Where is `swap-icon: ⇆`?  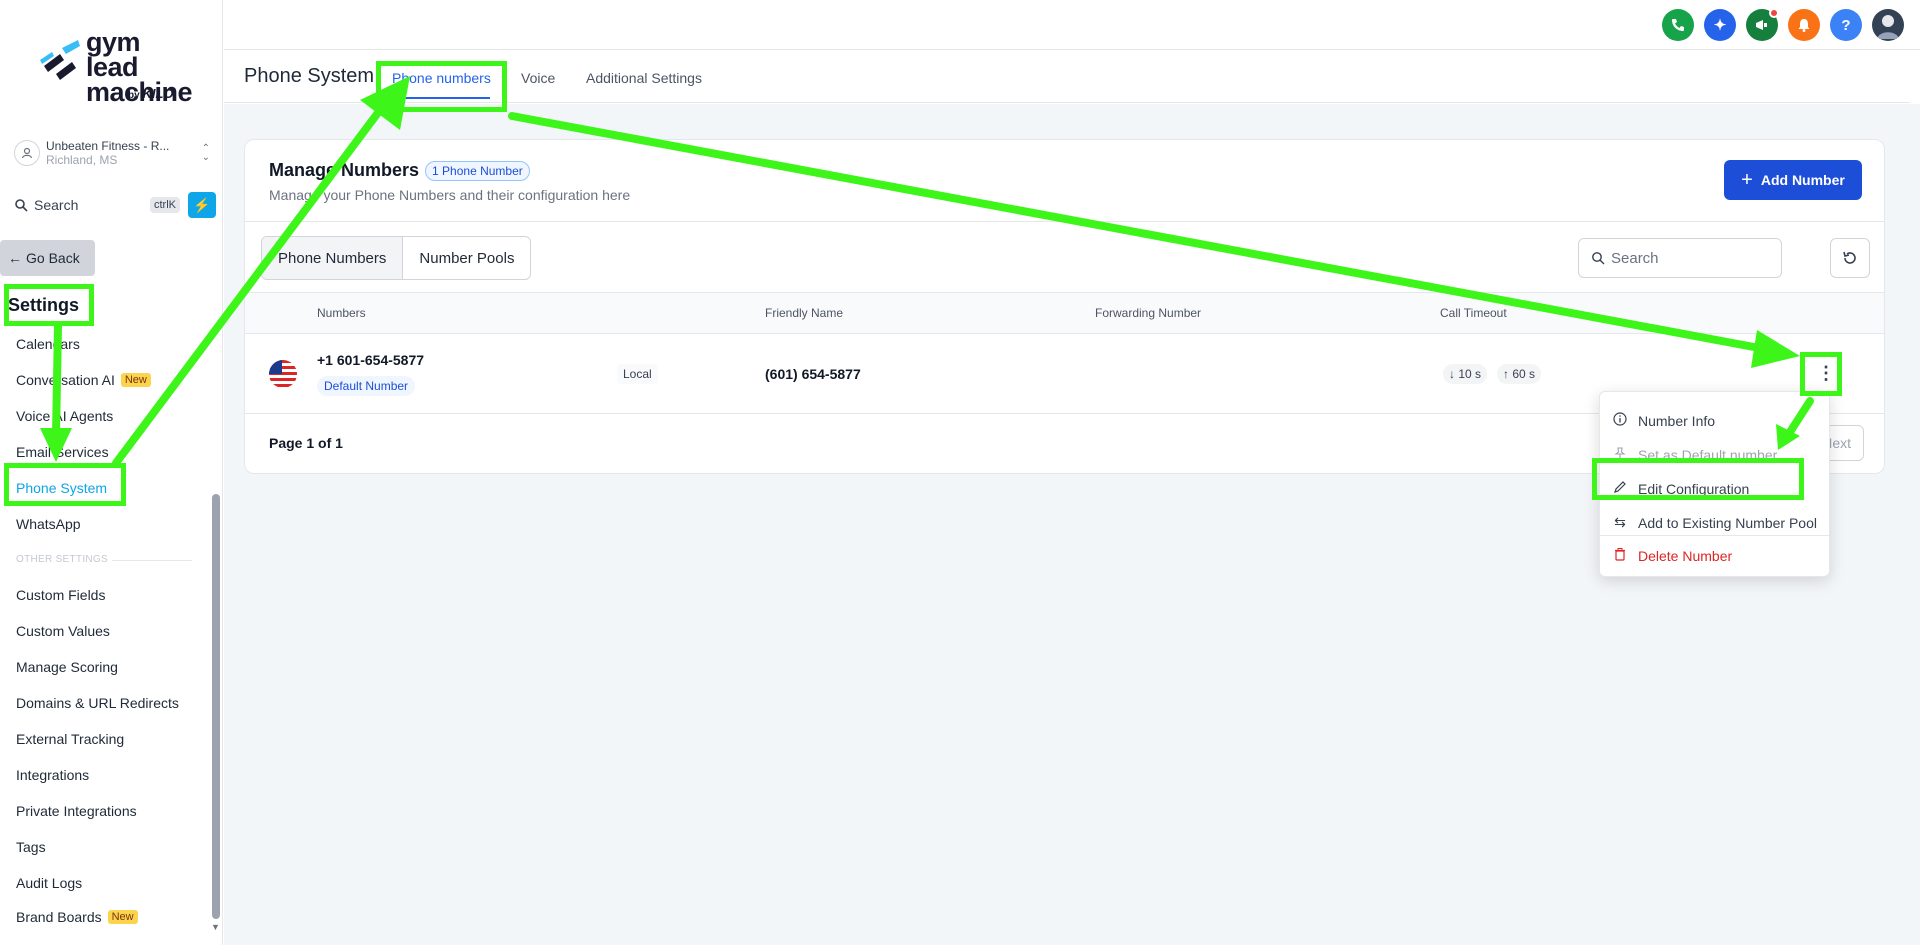 swap-icon: ⇆ is located at coordinates (1620, 522).